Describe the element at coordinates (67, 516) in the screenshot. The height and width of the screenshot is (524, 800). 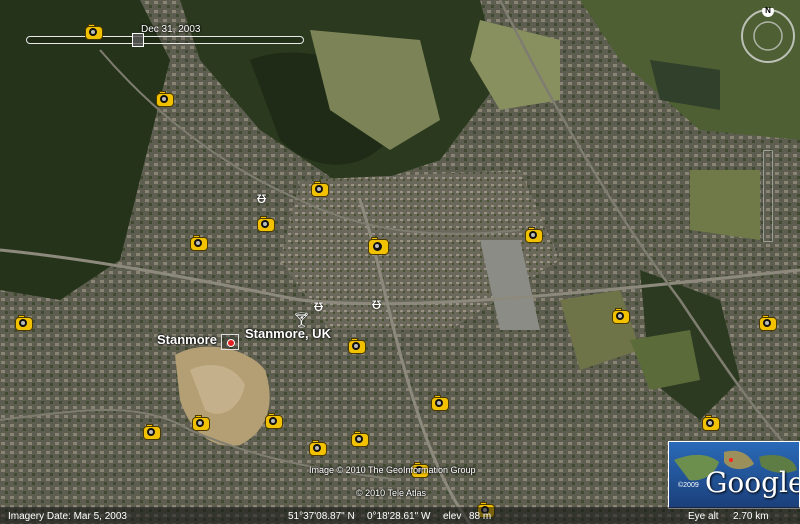
I see `imagery-date: Imagery Date: Mar 5, 2003` at that location.